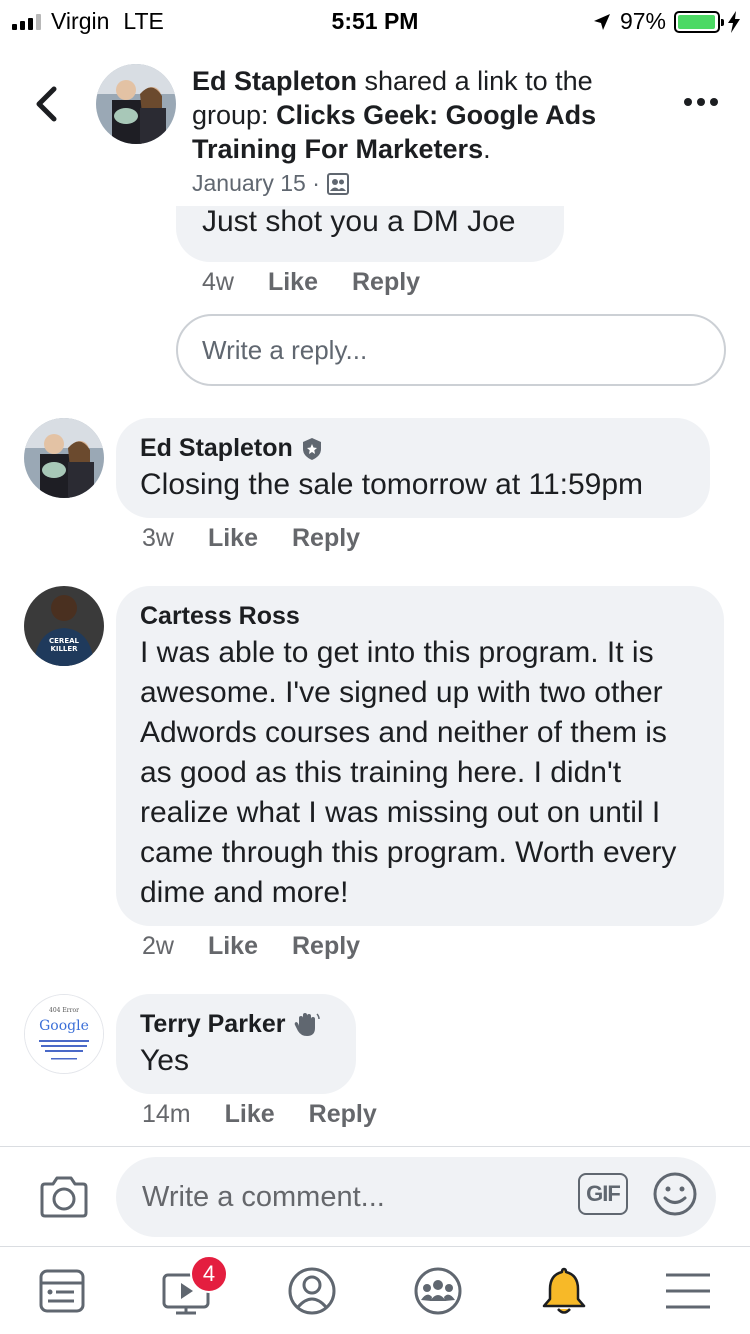 This screenshot has height=1334, width=750. Describe the element at coordinates (212, 1024) in the screenshot. I see `comment-author-name: Terry Parker` at that location.